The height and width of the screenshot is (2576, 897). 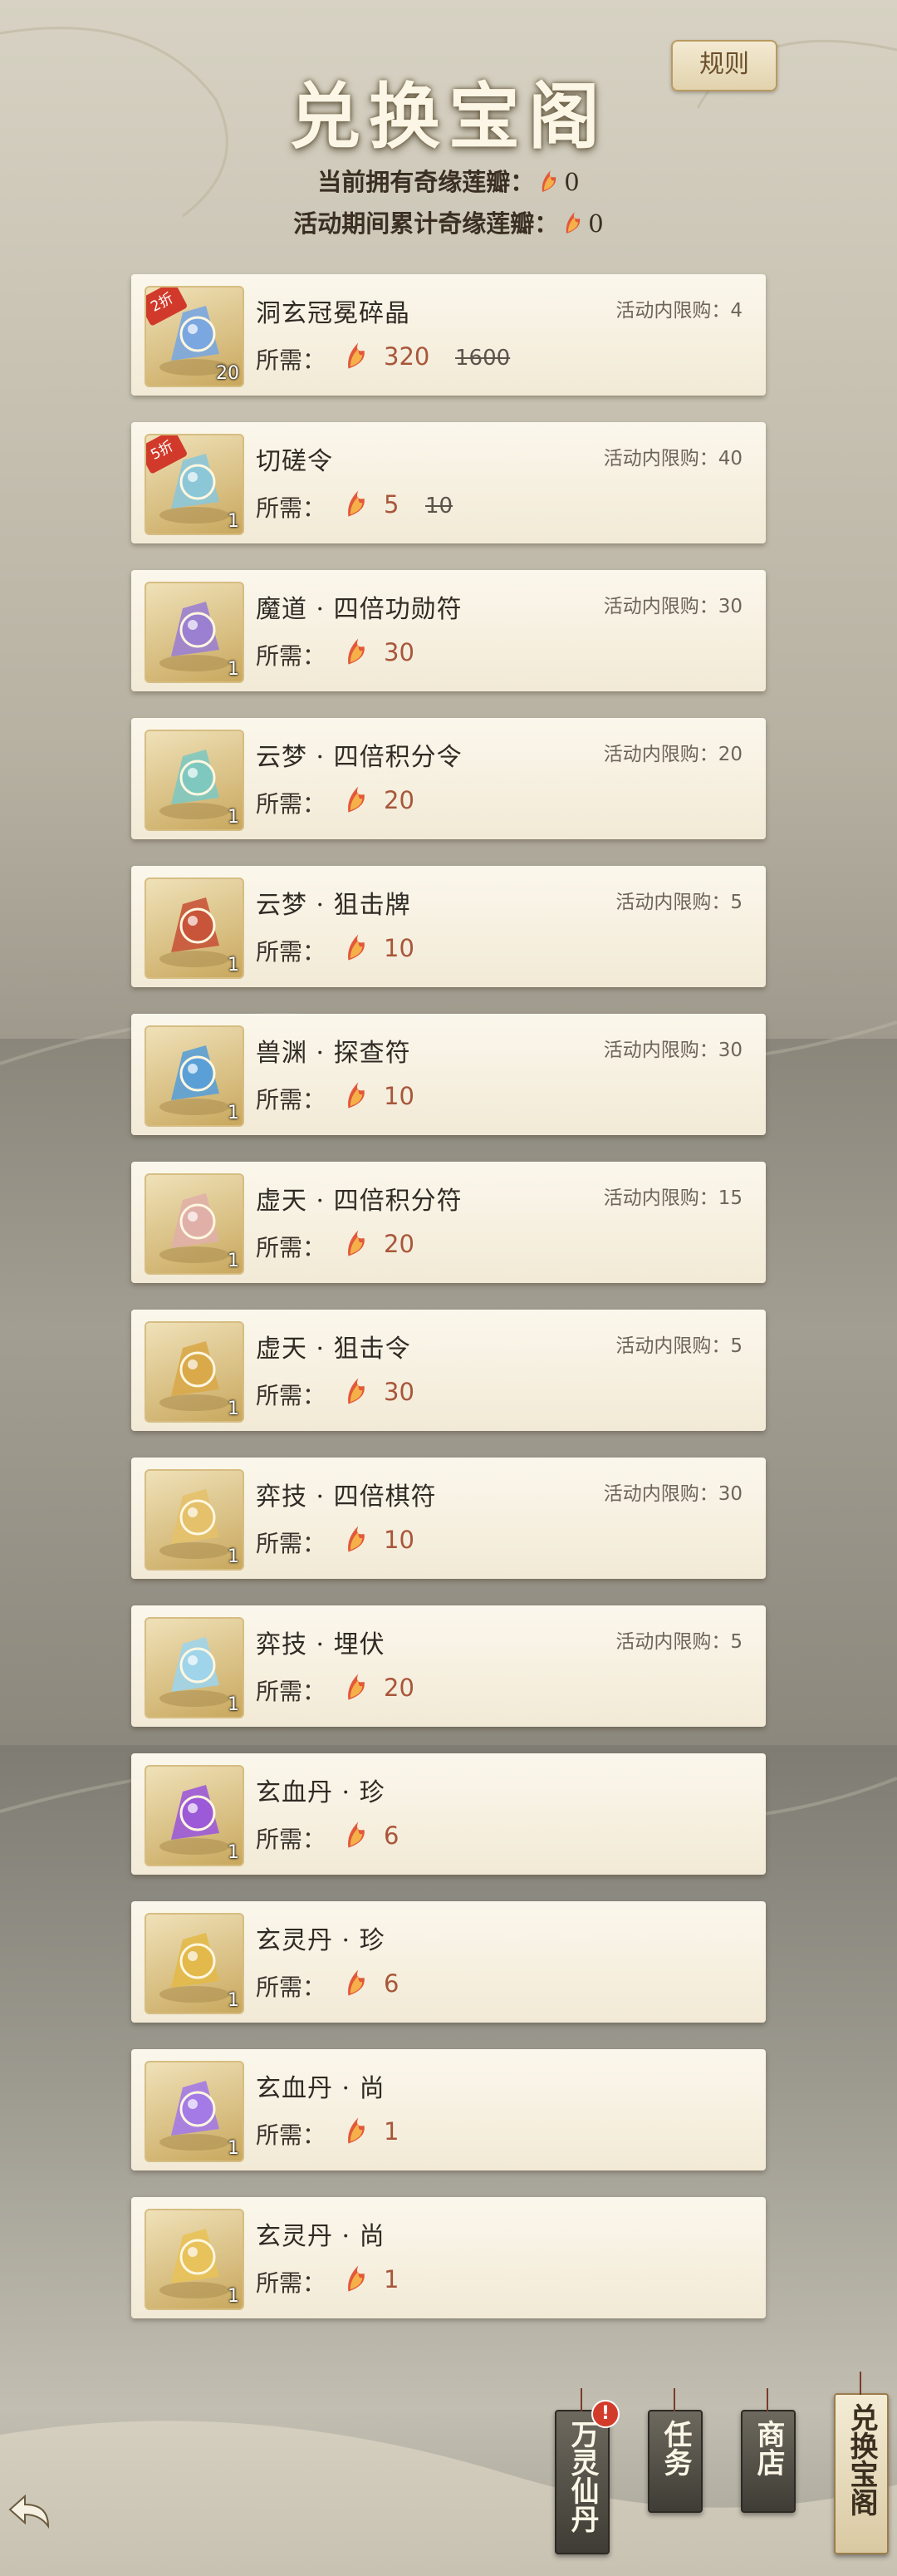 I want to click on nav-tab-elixir: 万灵仙丹 !, so click(x=588, y=2471).